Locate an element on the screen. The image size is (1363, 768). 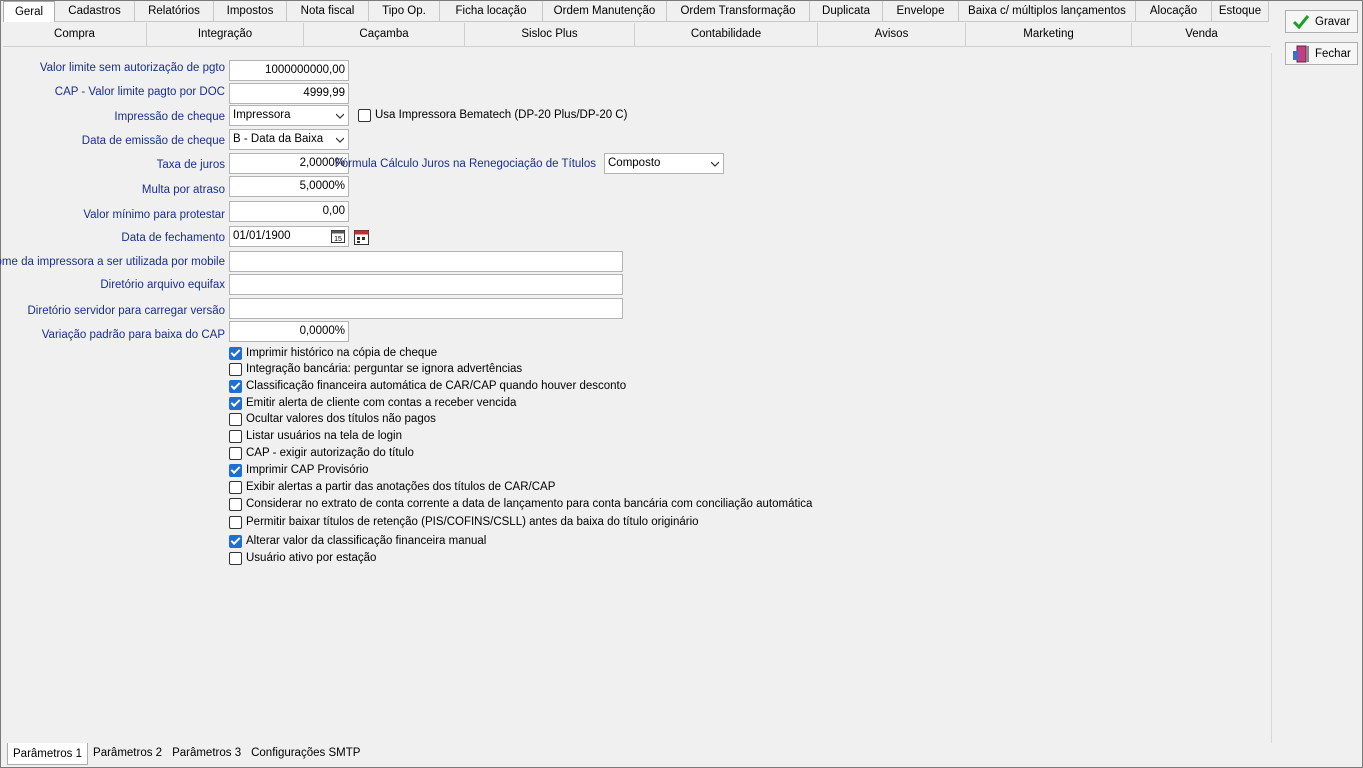
tab-integracao: Integração is located at coordinates (225, 34).